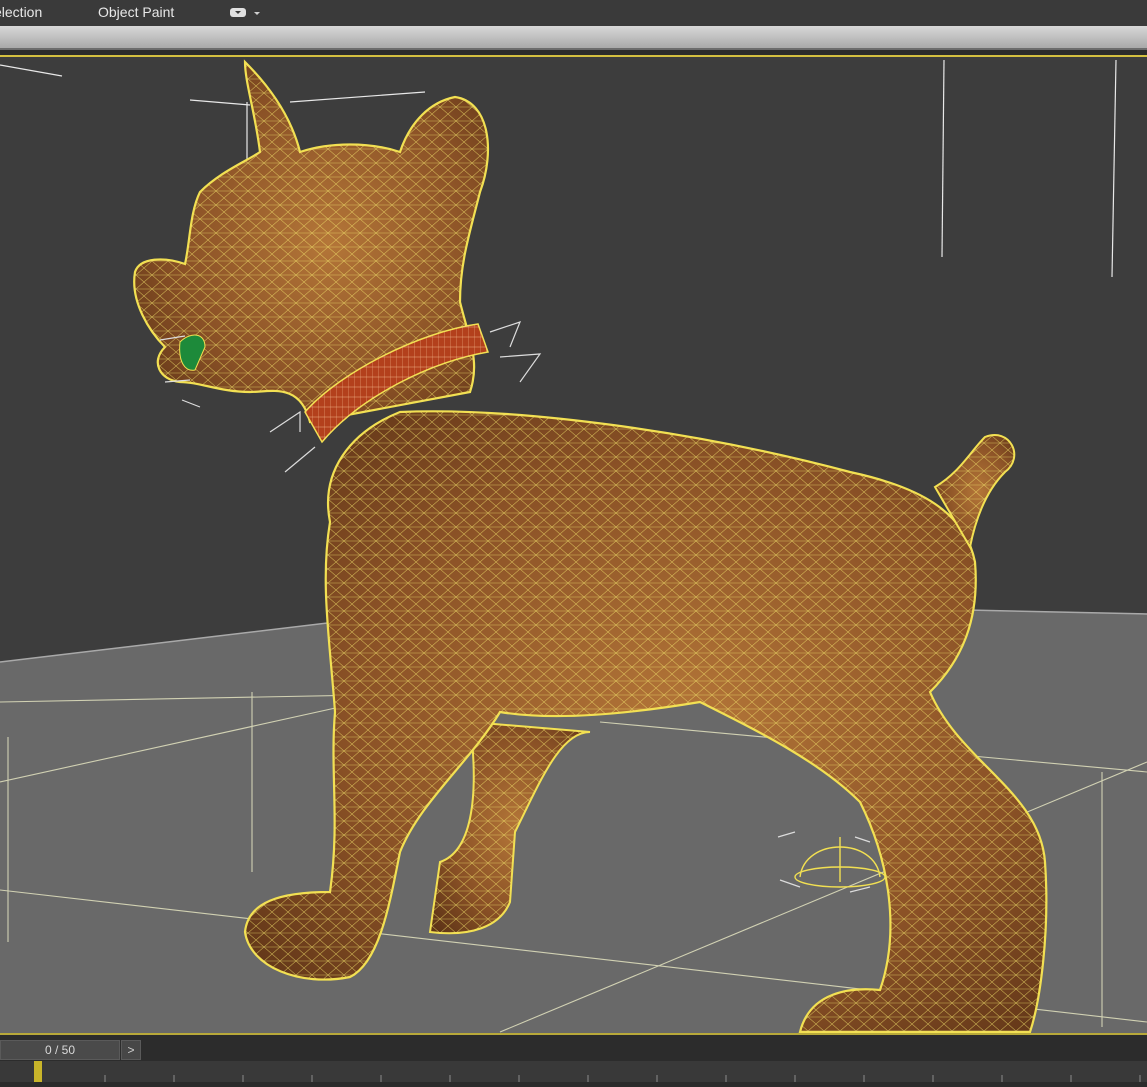 The image size is (1147, 1087). I want to click on menu-dropdown-icon, so click(245, 13).